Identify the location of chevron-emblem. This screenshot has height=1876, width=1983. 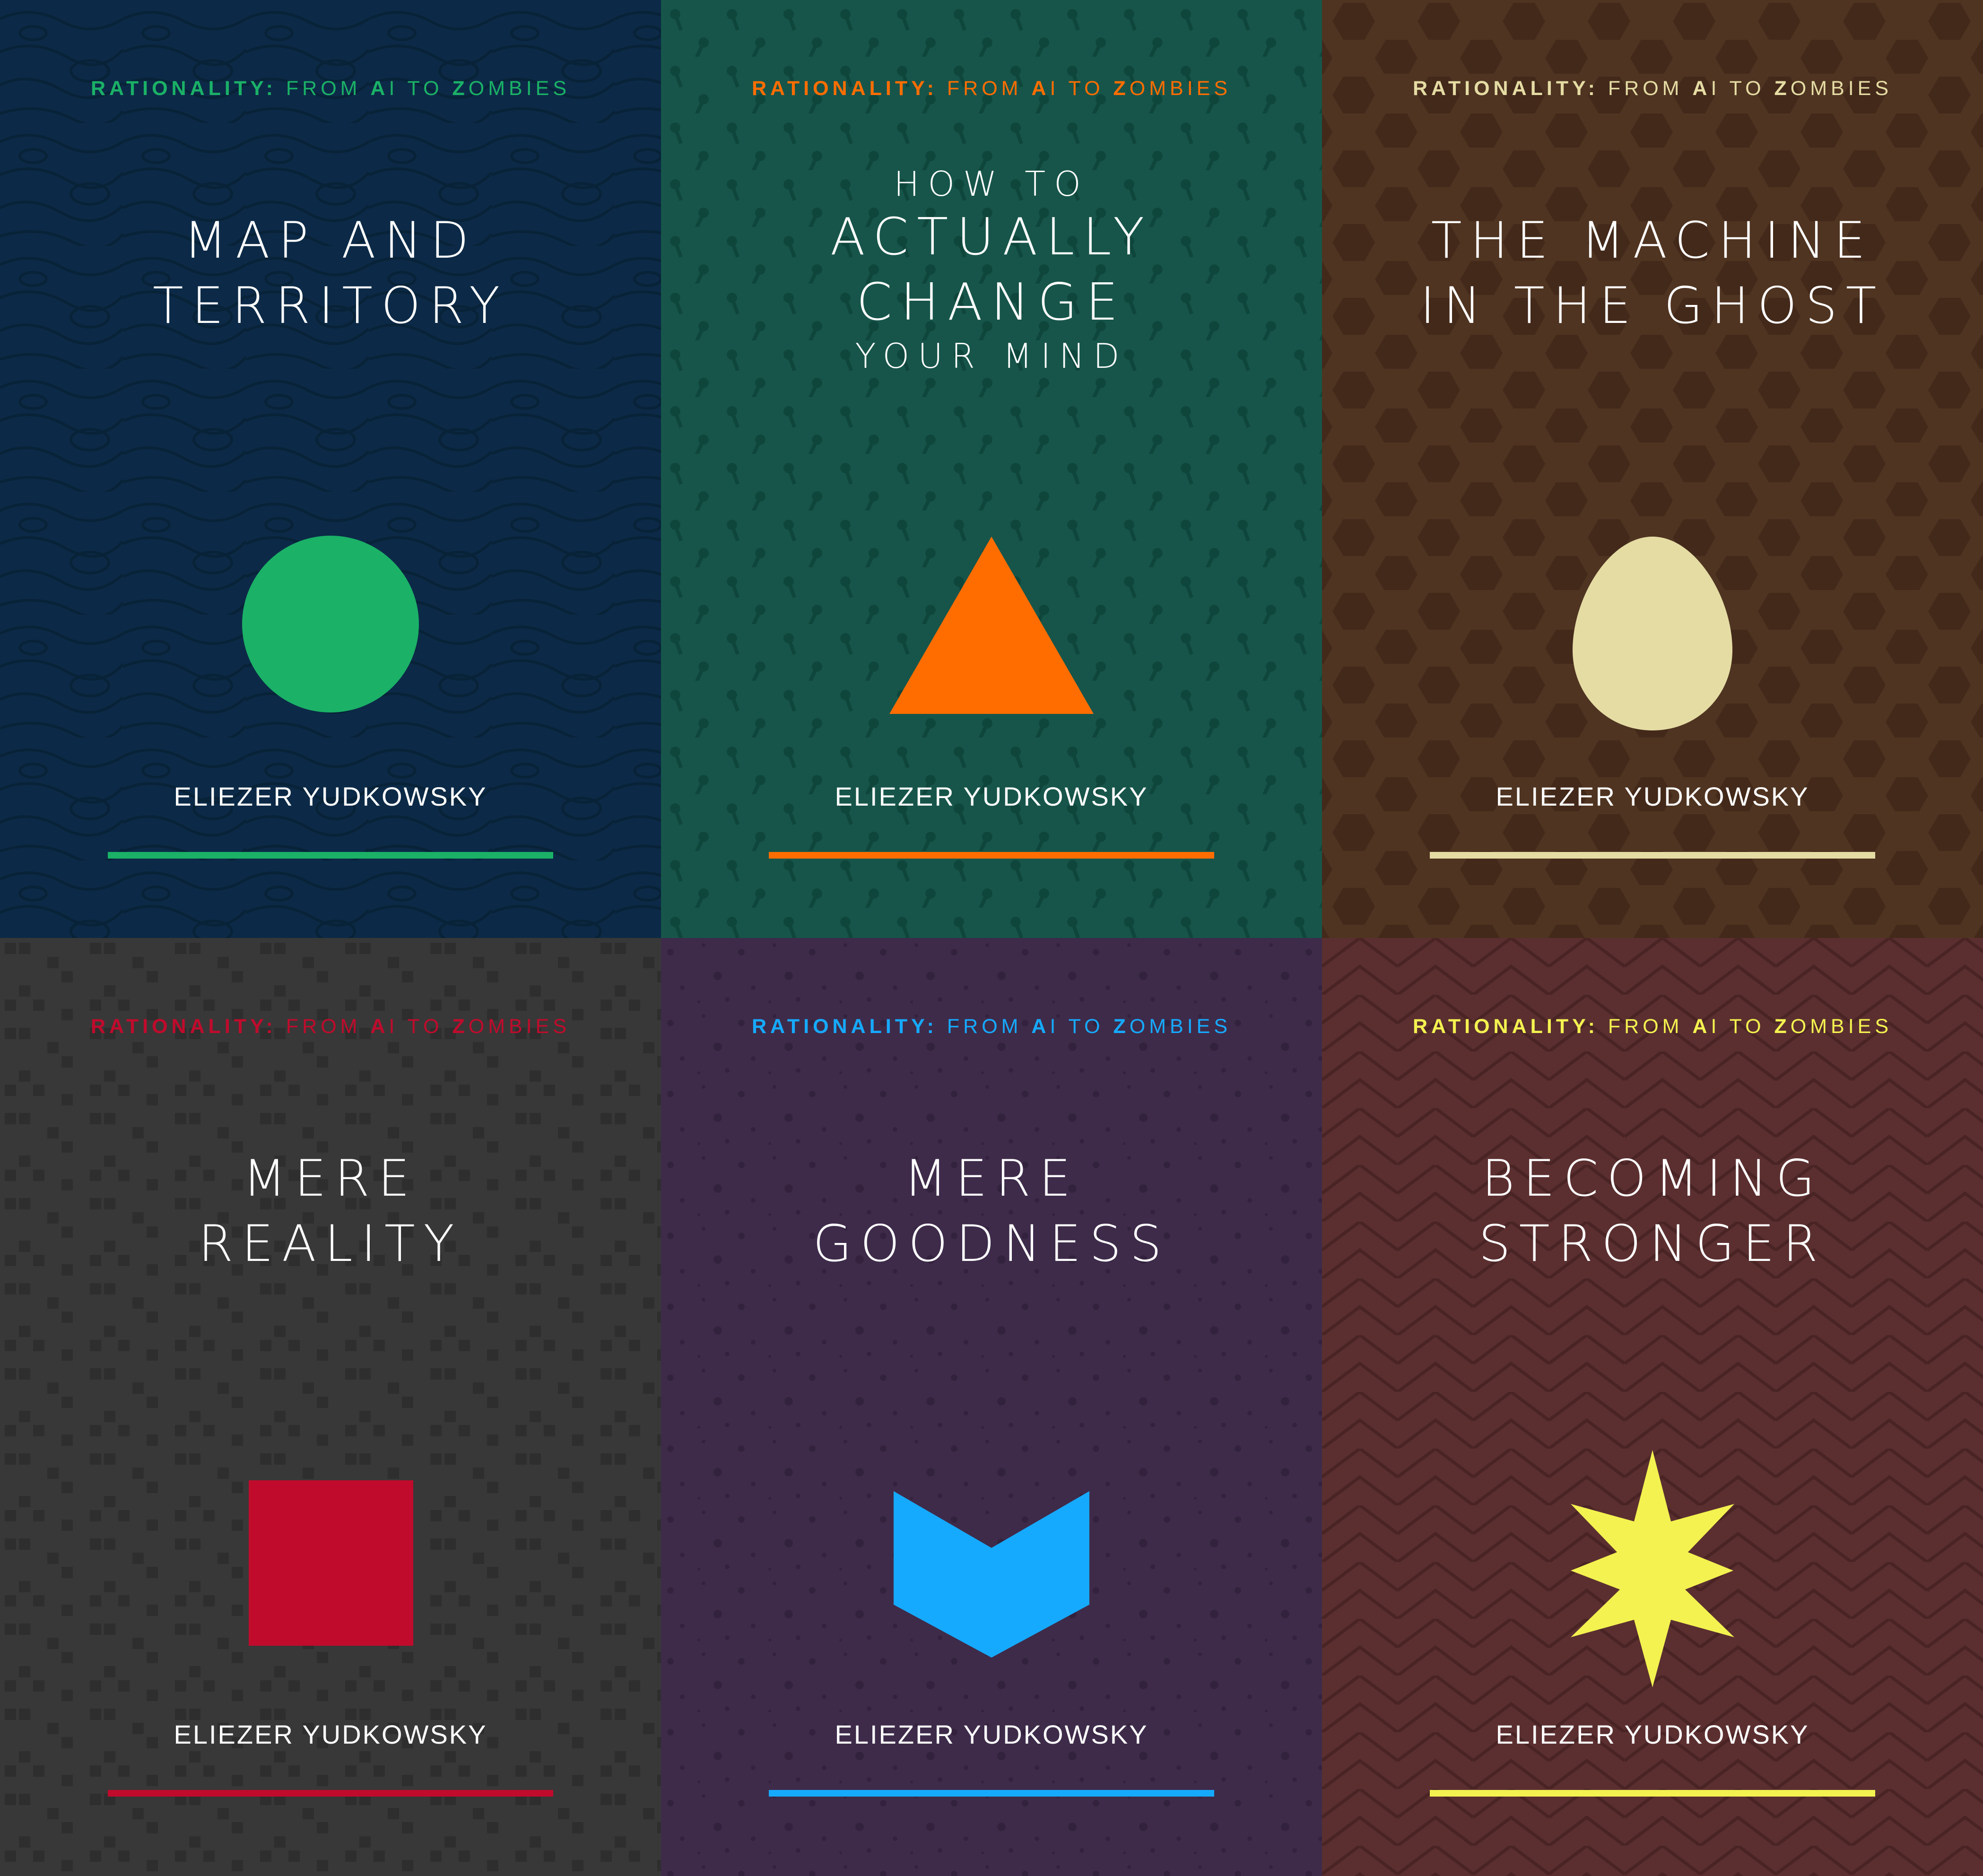
(991, 1574).